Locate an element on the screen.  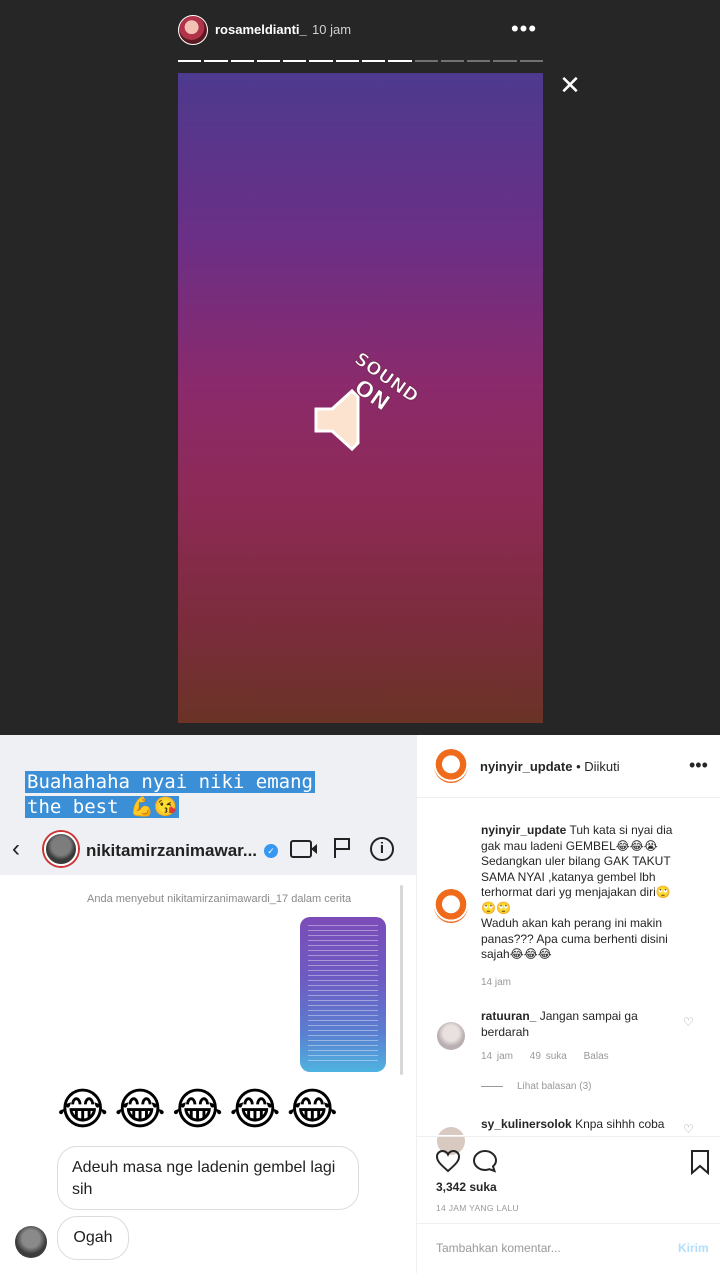
post-comment-button: Kirim is located at coordinates (693, 1248).